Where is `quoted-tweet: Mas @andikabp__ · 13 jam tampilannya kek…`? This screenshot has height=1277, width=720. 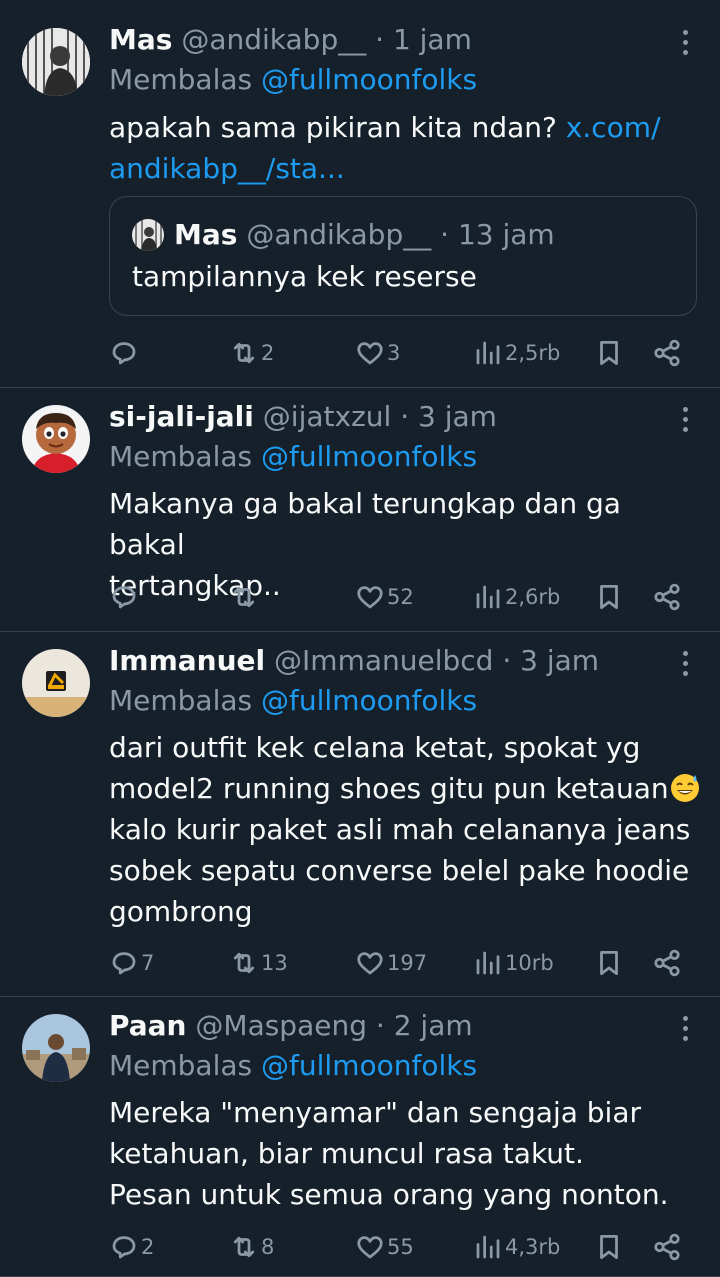
quoted-tweet: Mas @andikabp__ · 13 jam tampilannya kek… is located at coordinates (403, 256).